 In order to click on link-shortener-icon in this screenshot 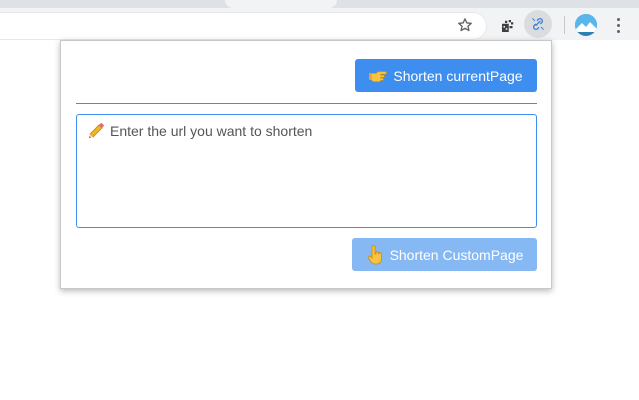, I will do `click(538, 24)`.